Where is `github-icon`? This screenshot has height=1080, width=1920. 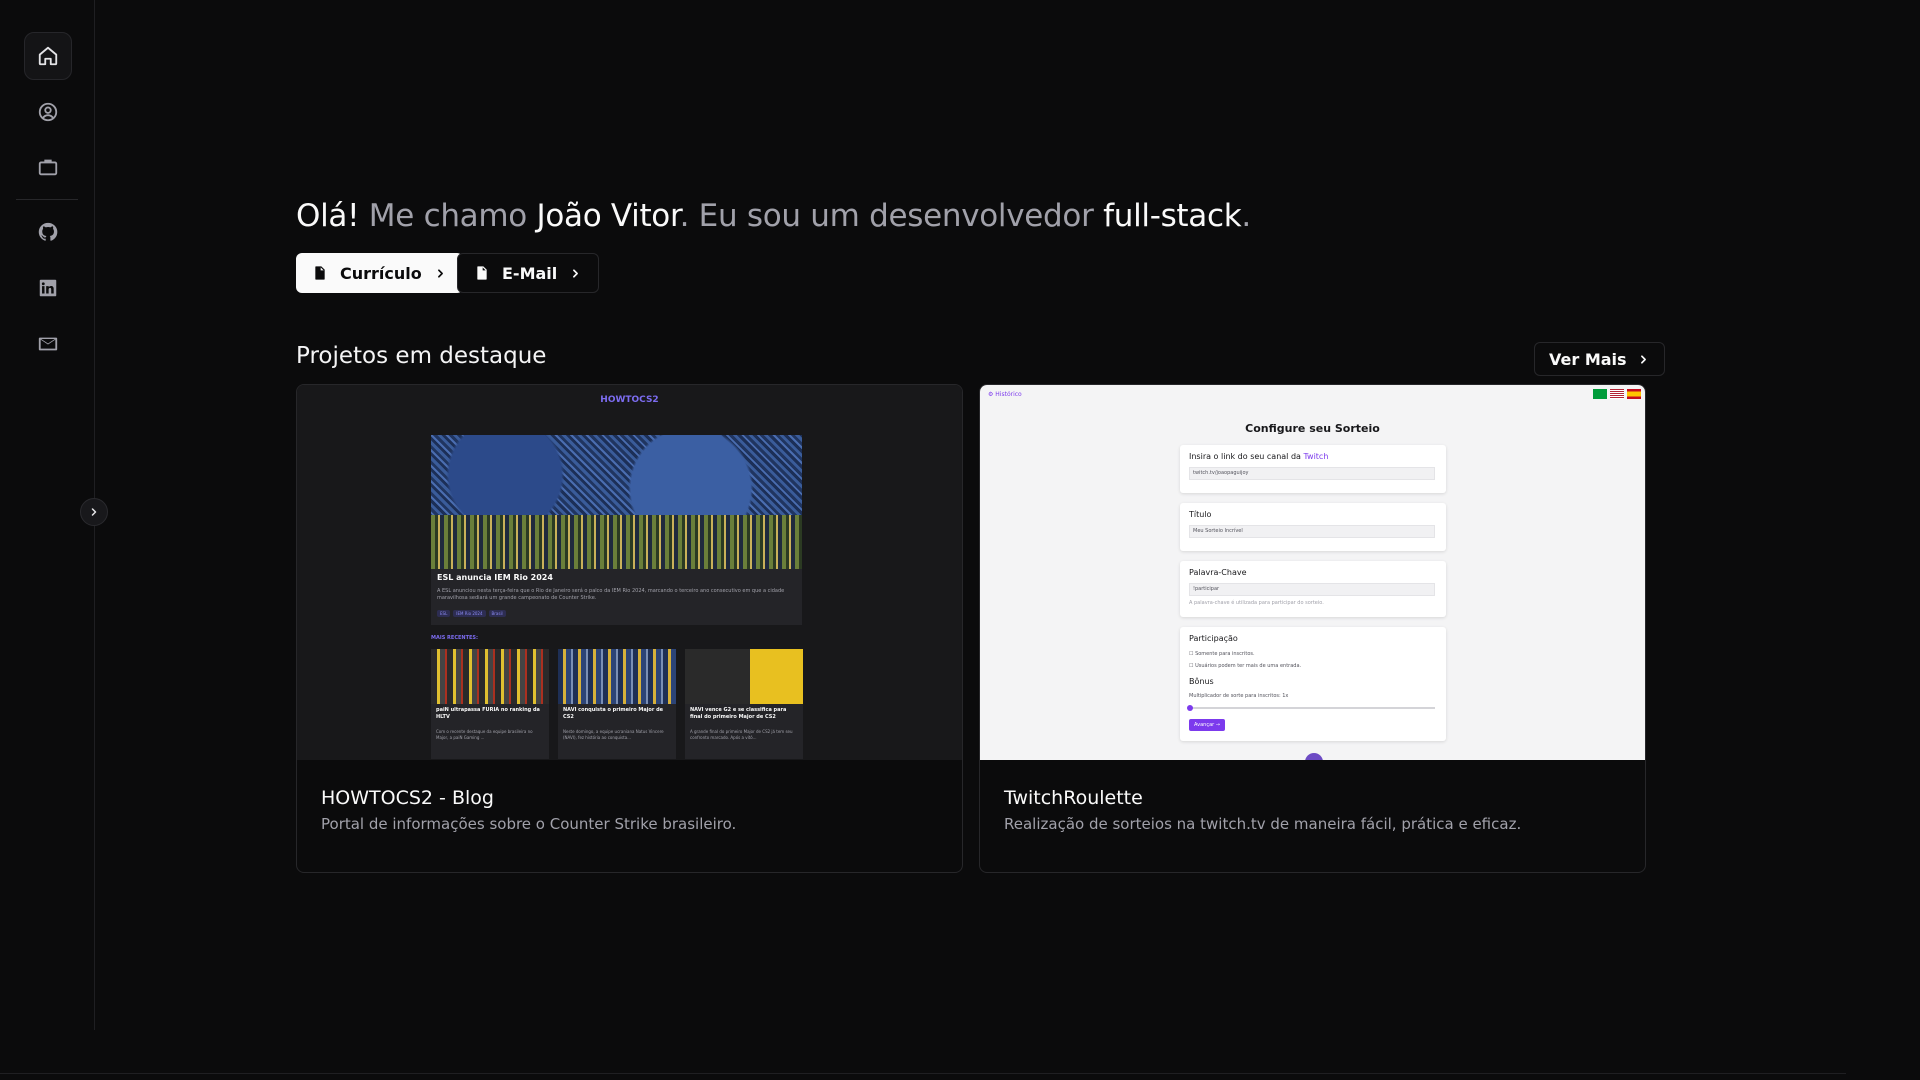
github-icon is located at coordinates (48, 231).